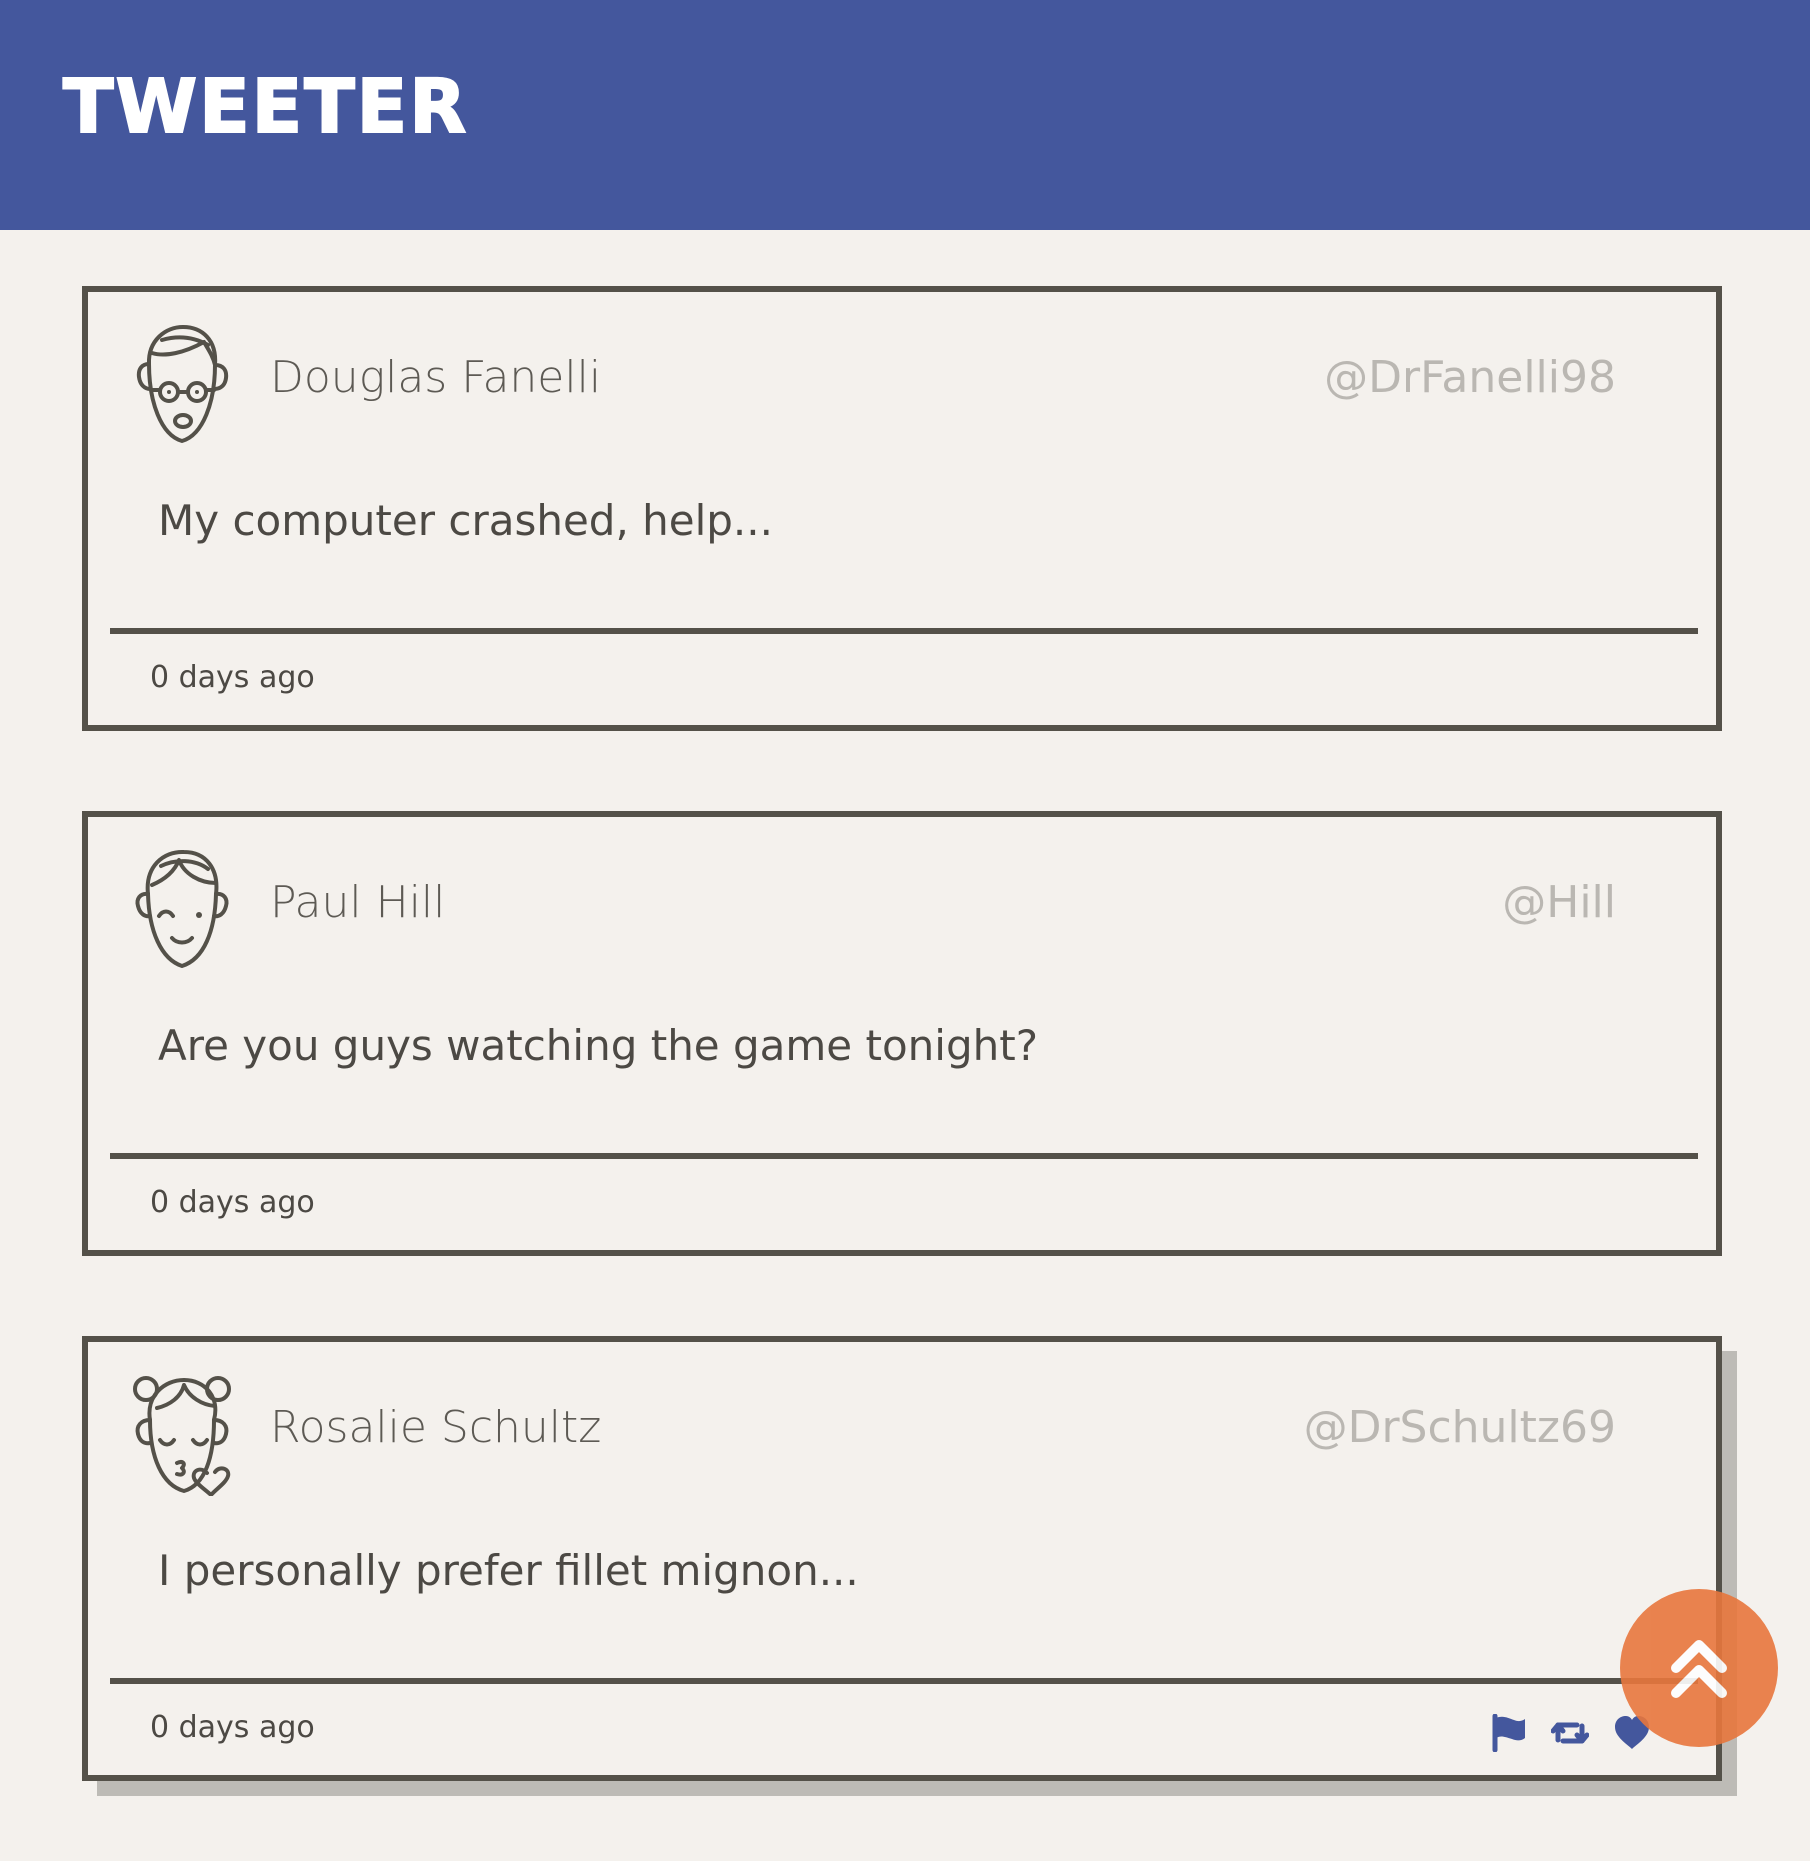  Describe the element at coordinates (436, 1427) in the screenshot. I see `user-display-name: Rosalie Schultz` at that location.